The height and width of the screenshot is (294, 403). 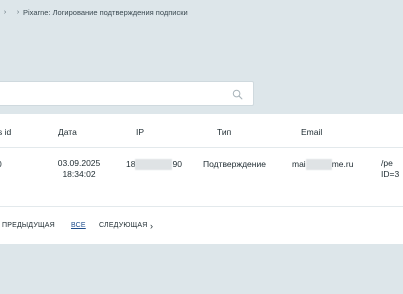 I want to click on cell-date: 03.09.2025 18:34:02, so click(x=79, y=169).